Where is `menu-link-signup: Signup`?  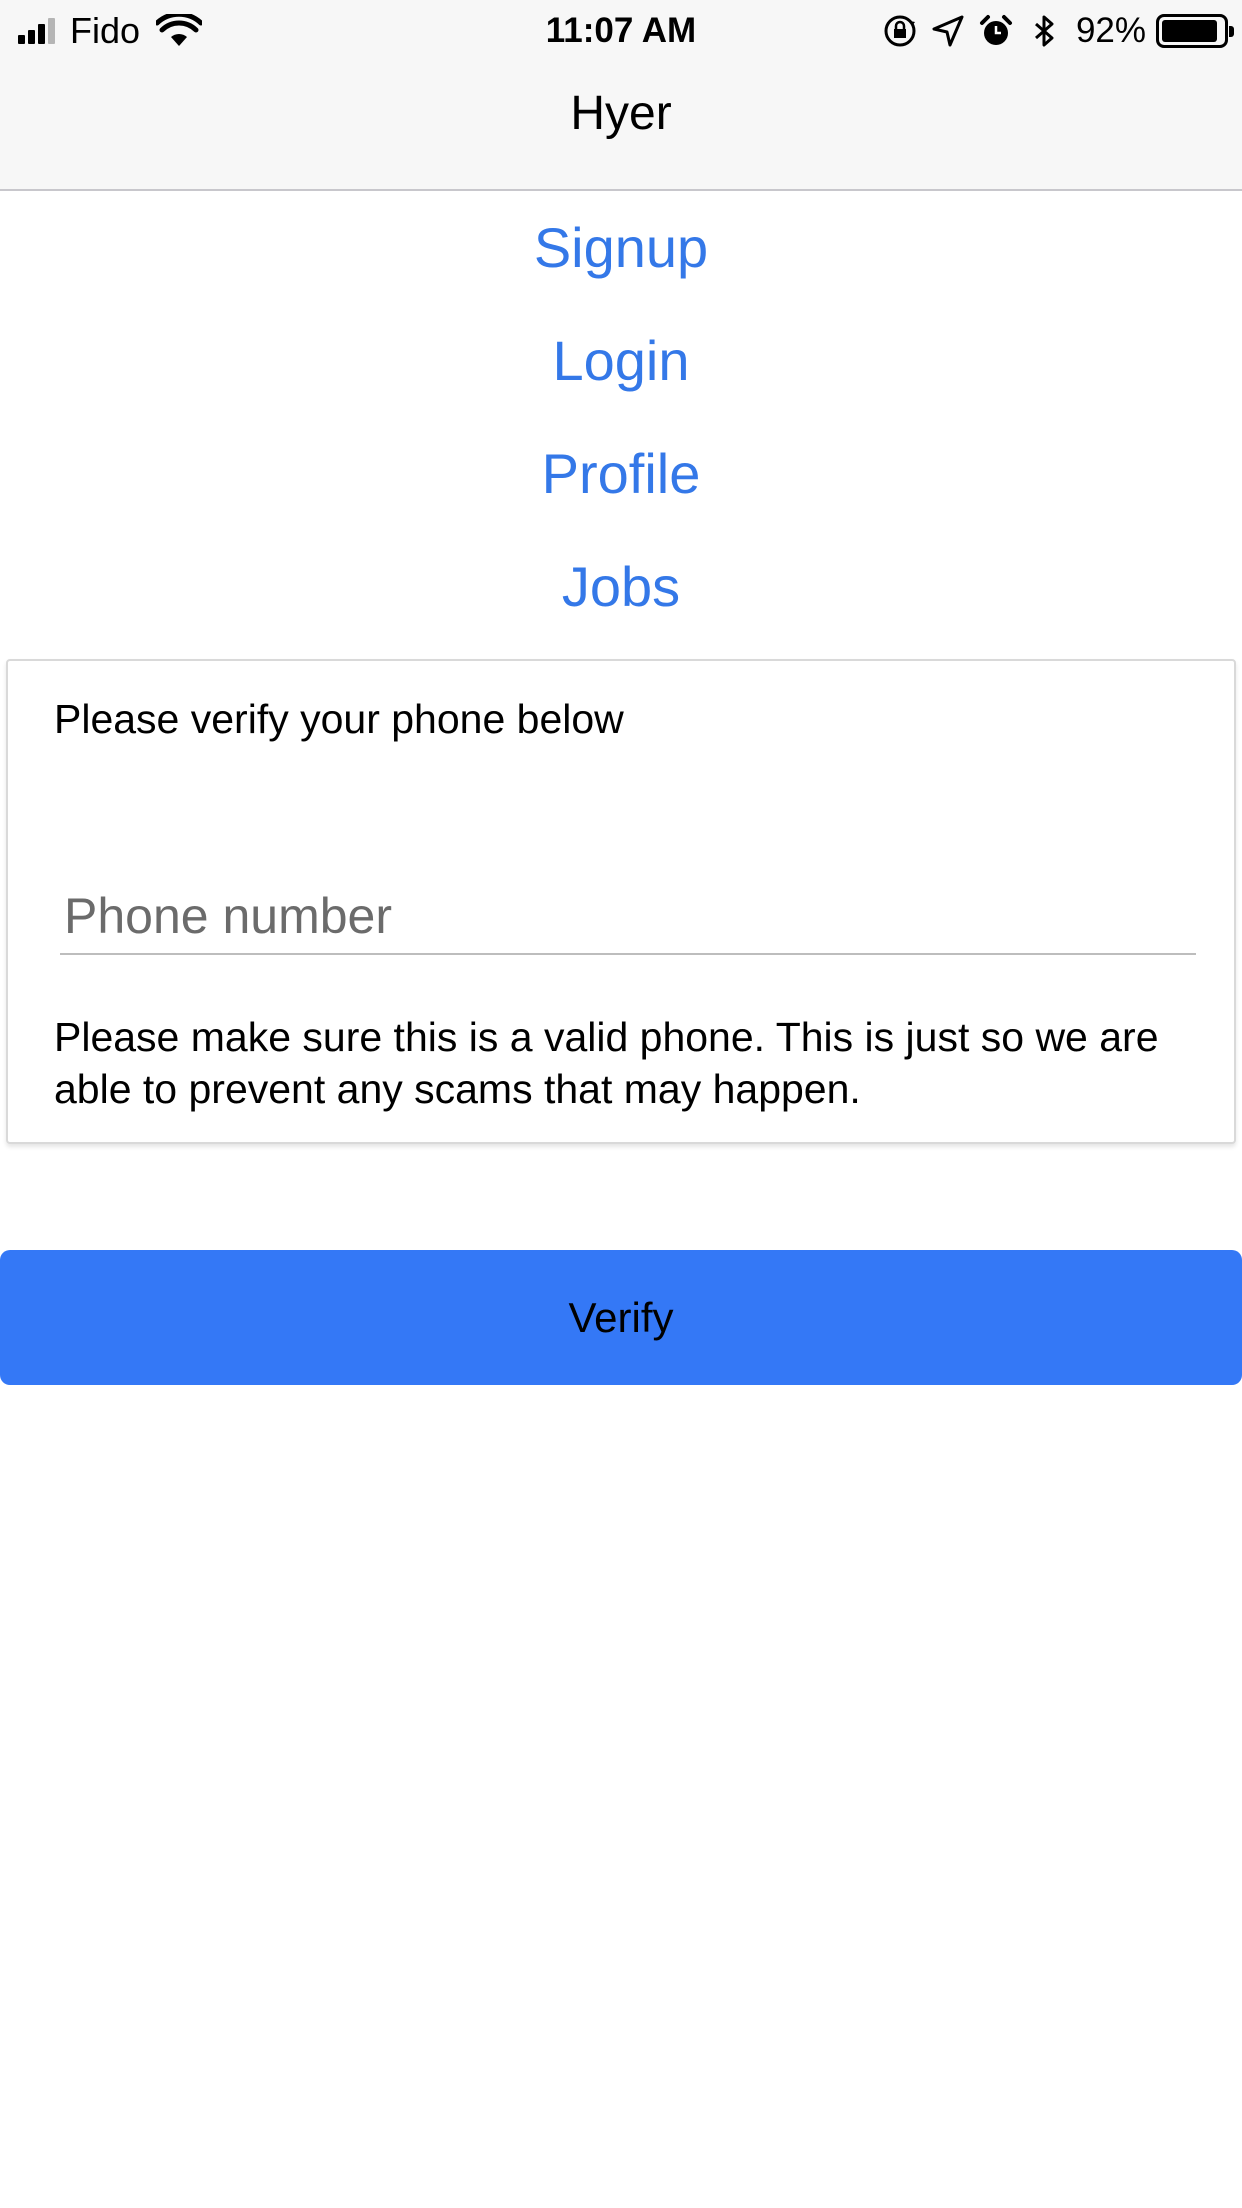
menu-link-signup: Signup is located at coordinates (621, 247).